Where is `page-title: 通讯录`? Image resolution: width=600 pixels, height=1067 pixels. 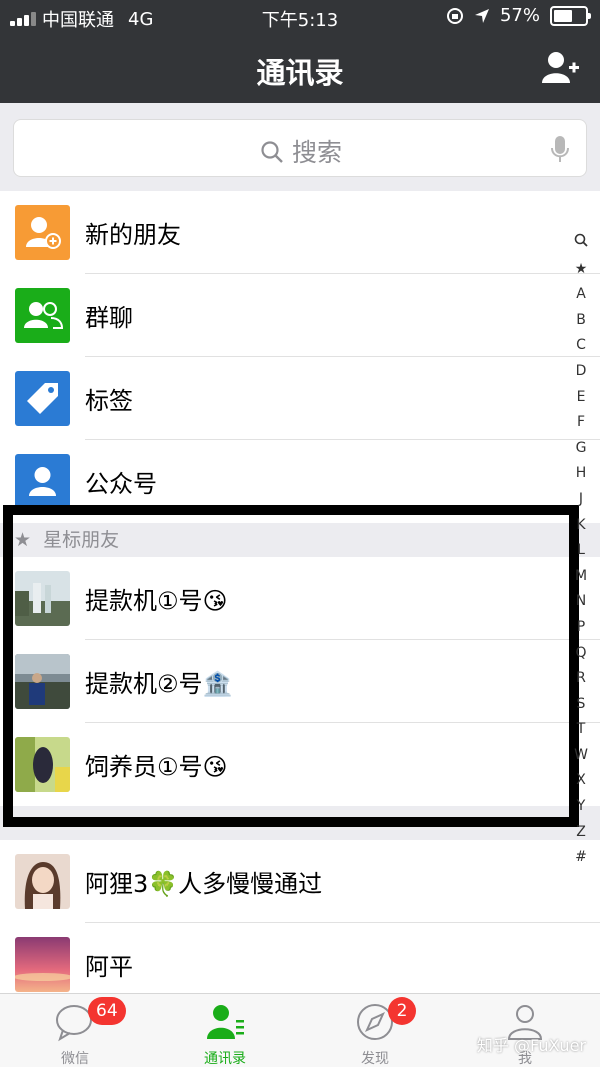 page-title: 通讯录 is located at coordinates (300, 73).